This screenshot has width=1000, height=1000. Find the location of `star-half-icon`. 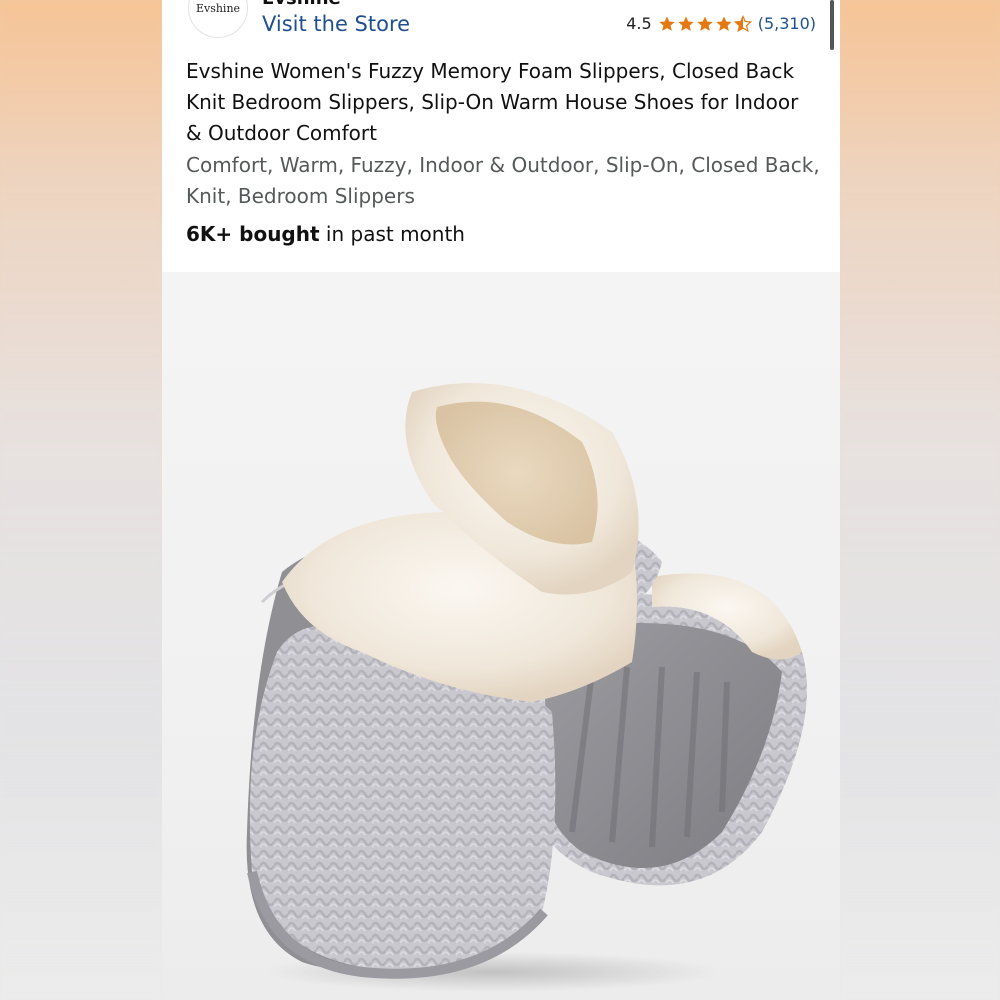

star-half-icon is located at coordinates (742, 23).